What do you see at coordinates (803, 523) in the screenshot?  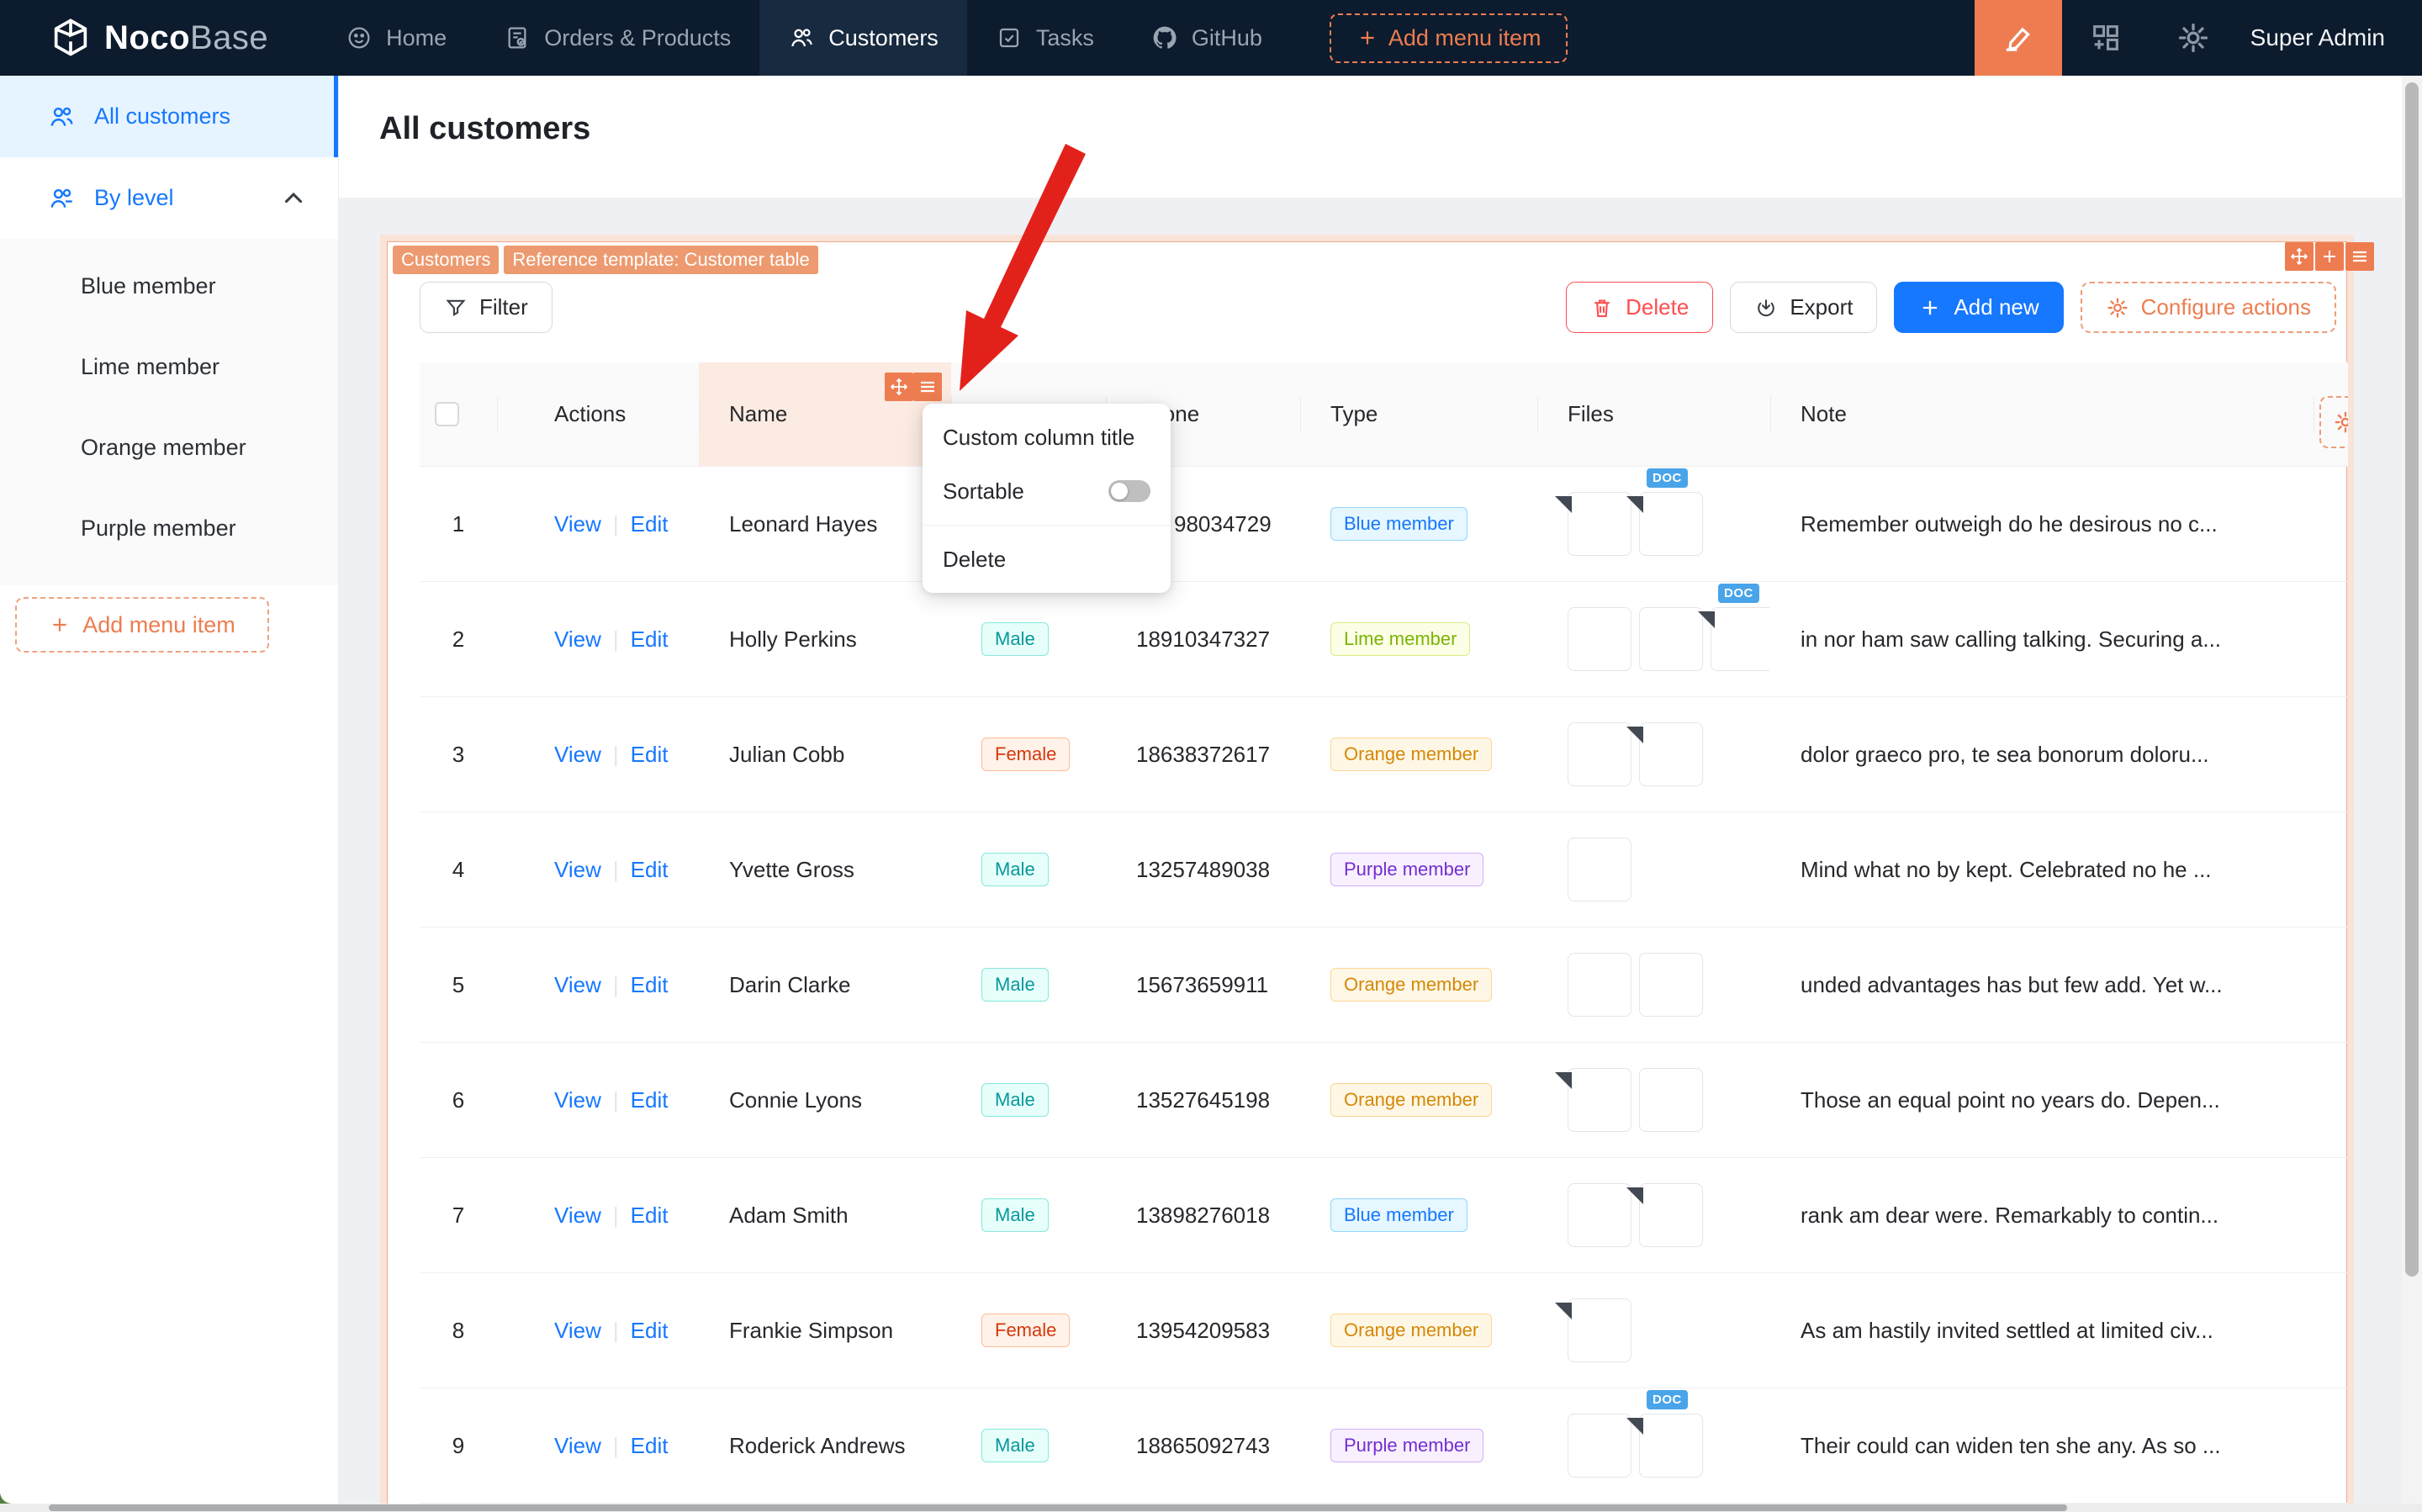 I see `cell-name: Leonard Hayes` at bounding box center [803, 523].